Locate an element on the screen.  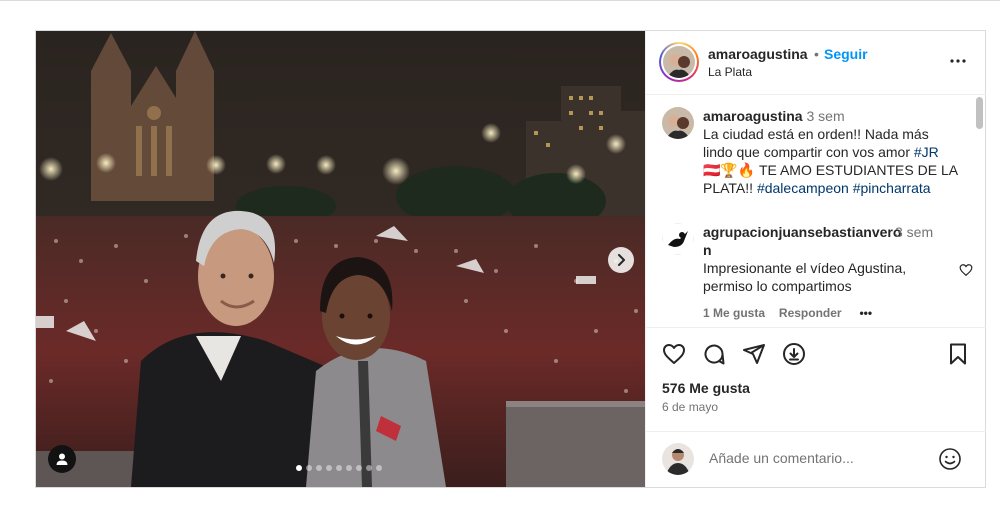
caption-emojis: 🇦🇹🏆🔥 is located at coordinates (731, 170).